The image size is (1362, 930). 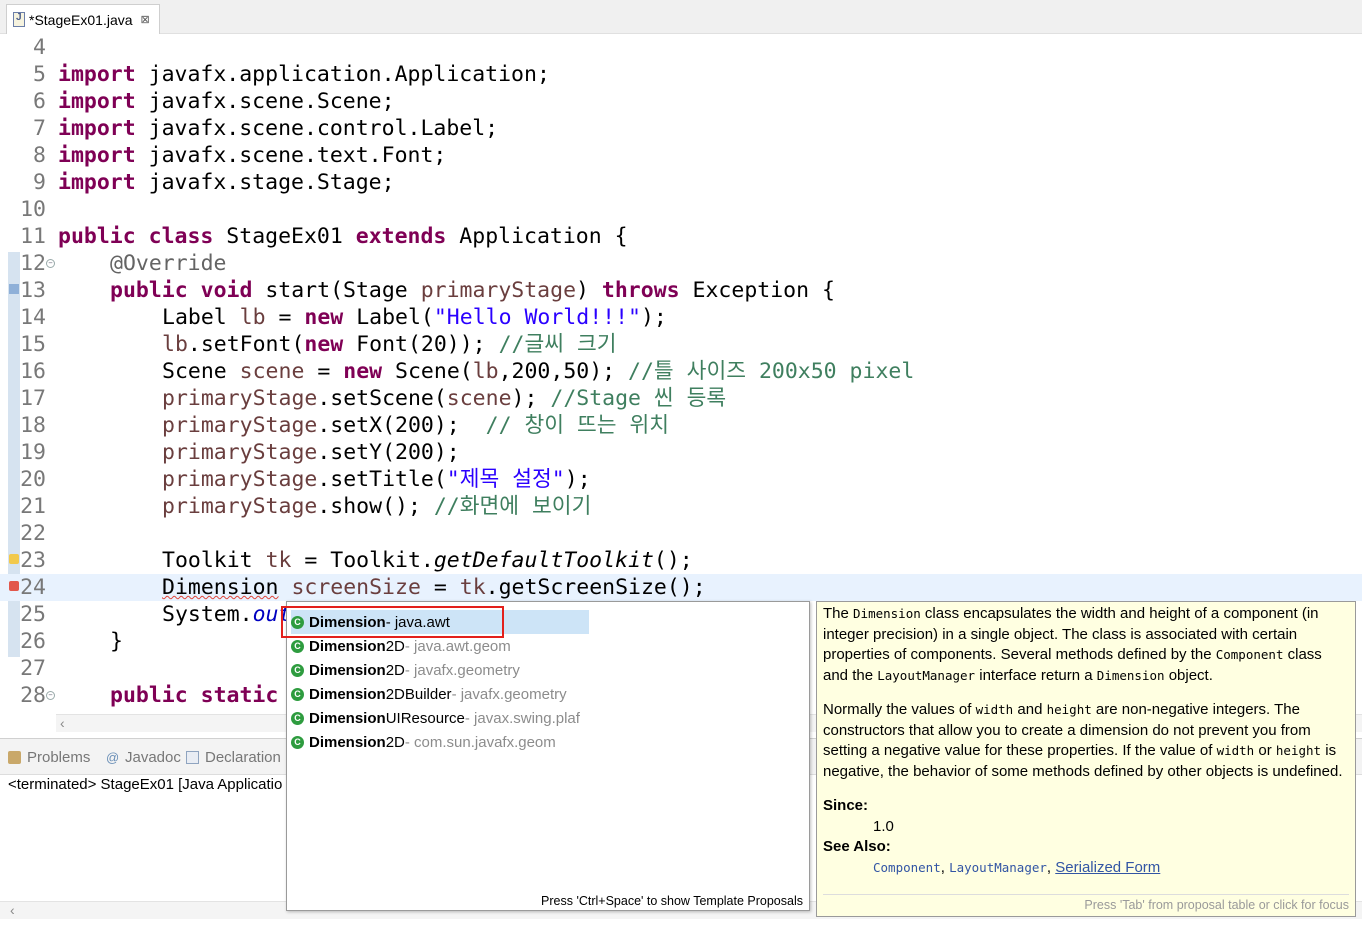 I want to click on editor-tab-stageex01: *StageEx01.java ⊠, so click(x=83, y=19).